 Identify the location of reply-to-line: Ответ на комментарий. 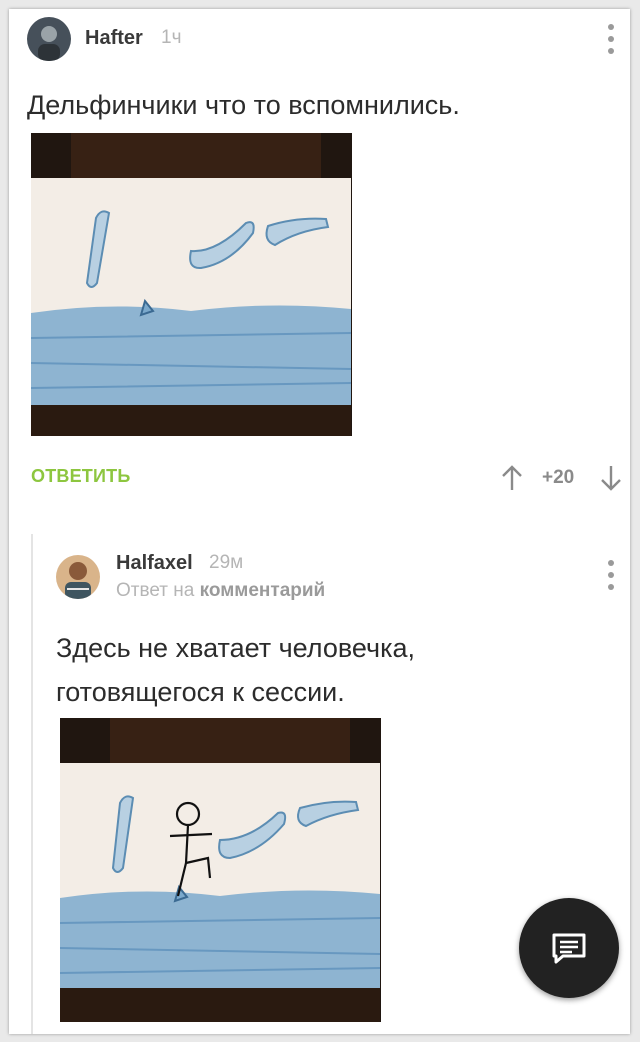
(221, 590).